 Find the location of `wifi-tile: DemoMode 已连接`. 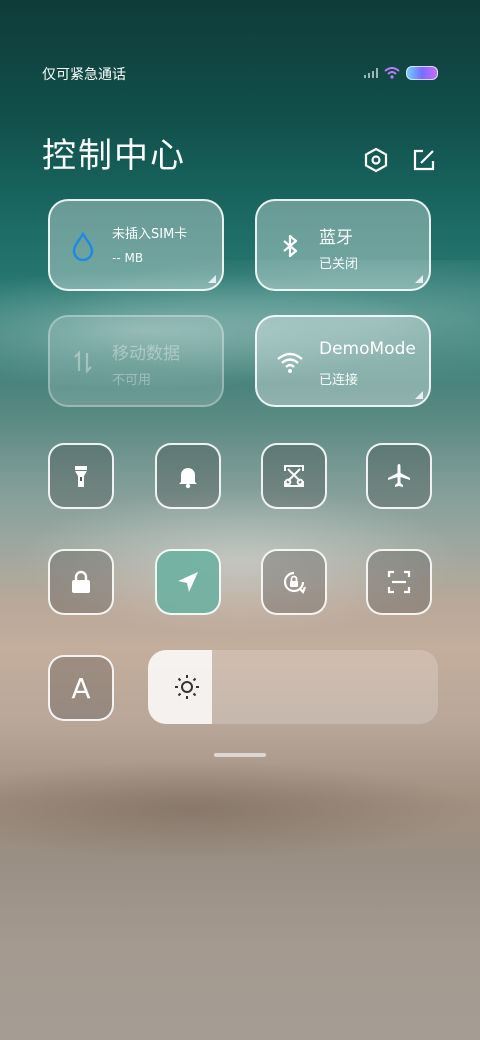

wifi-tile: DemoMode 已连接 is located at coordinates (343, 361).